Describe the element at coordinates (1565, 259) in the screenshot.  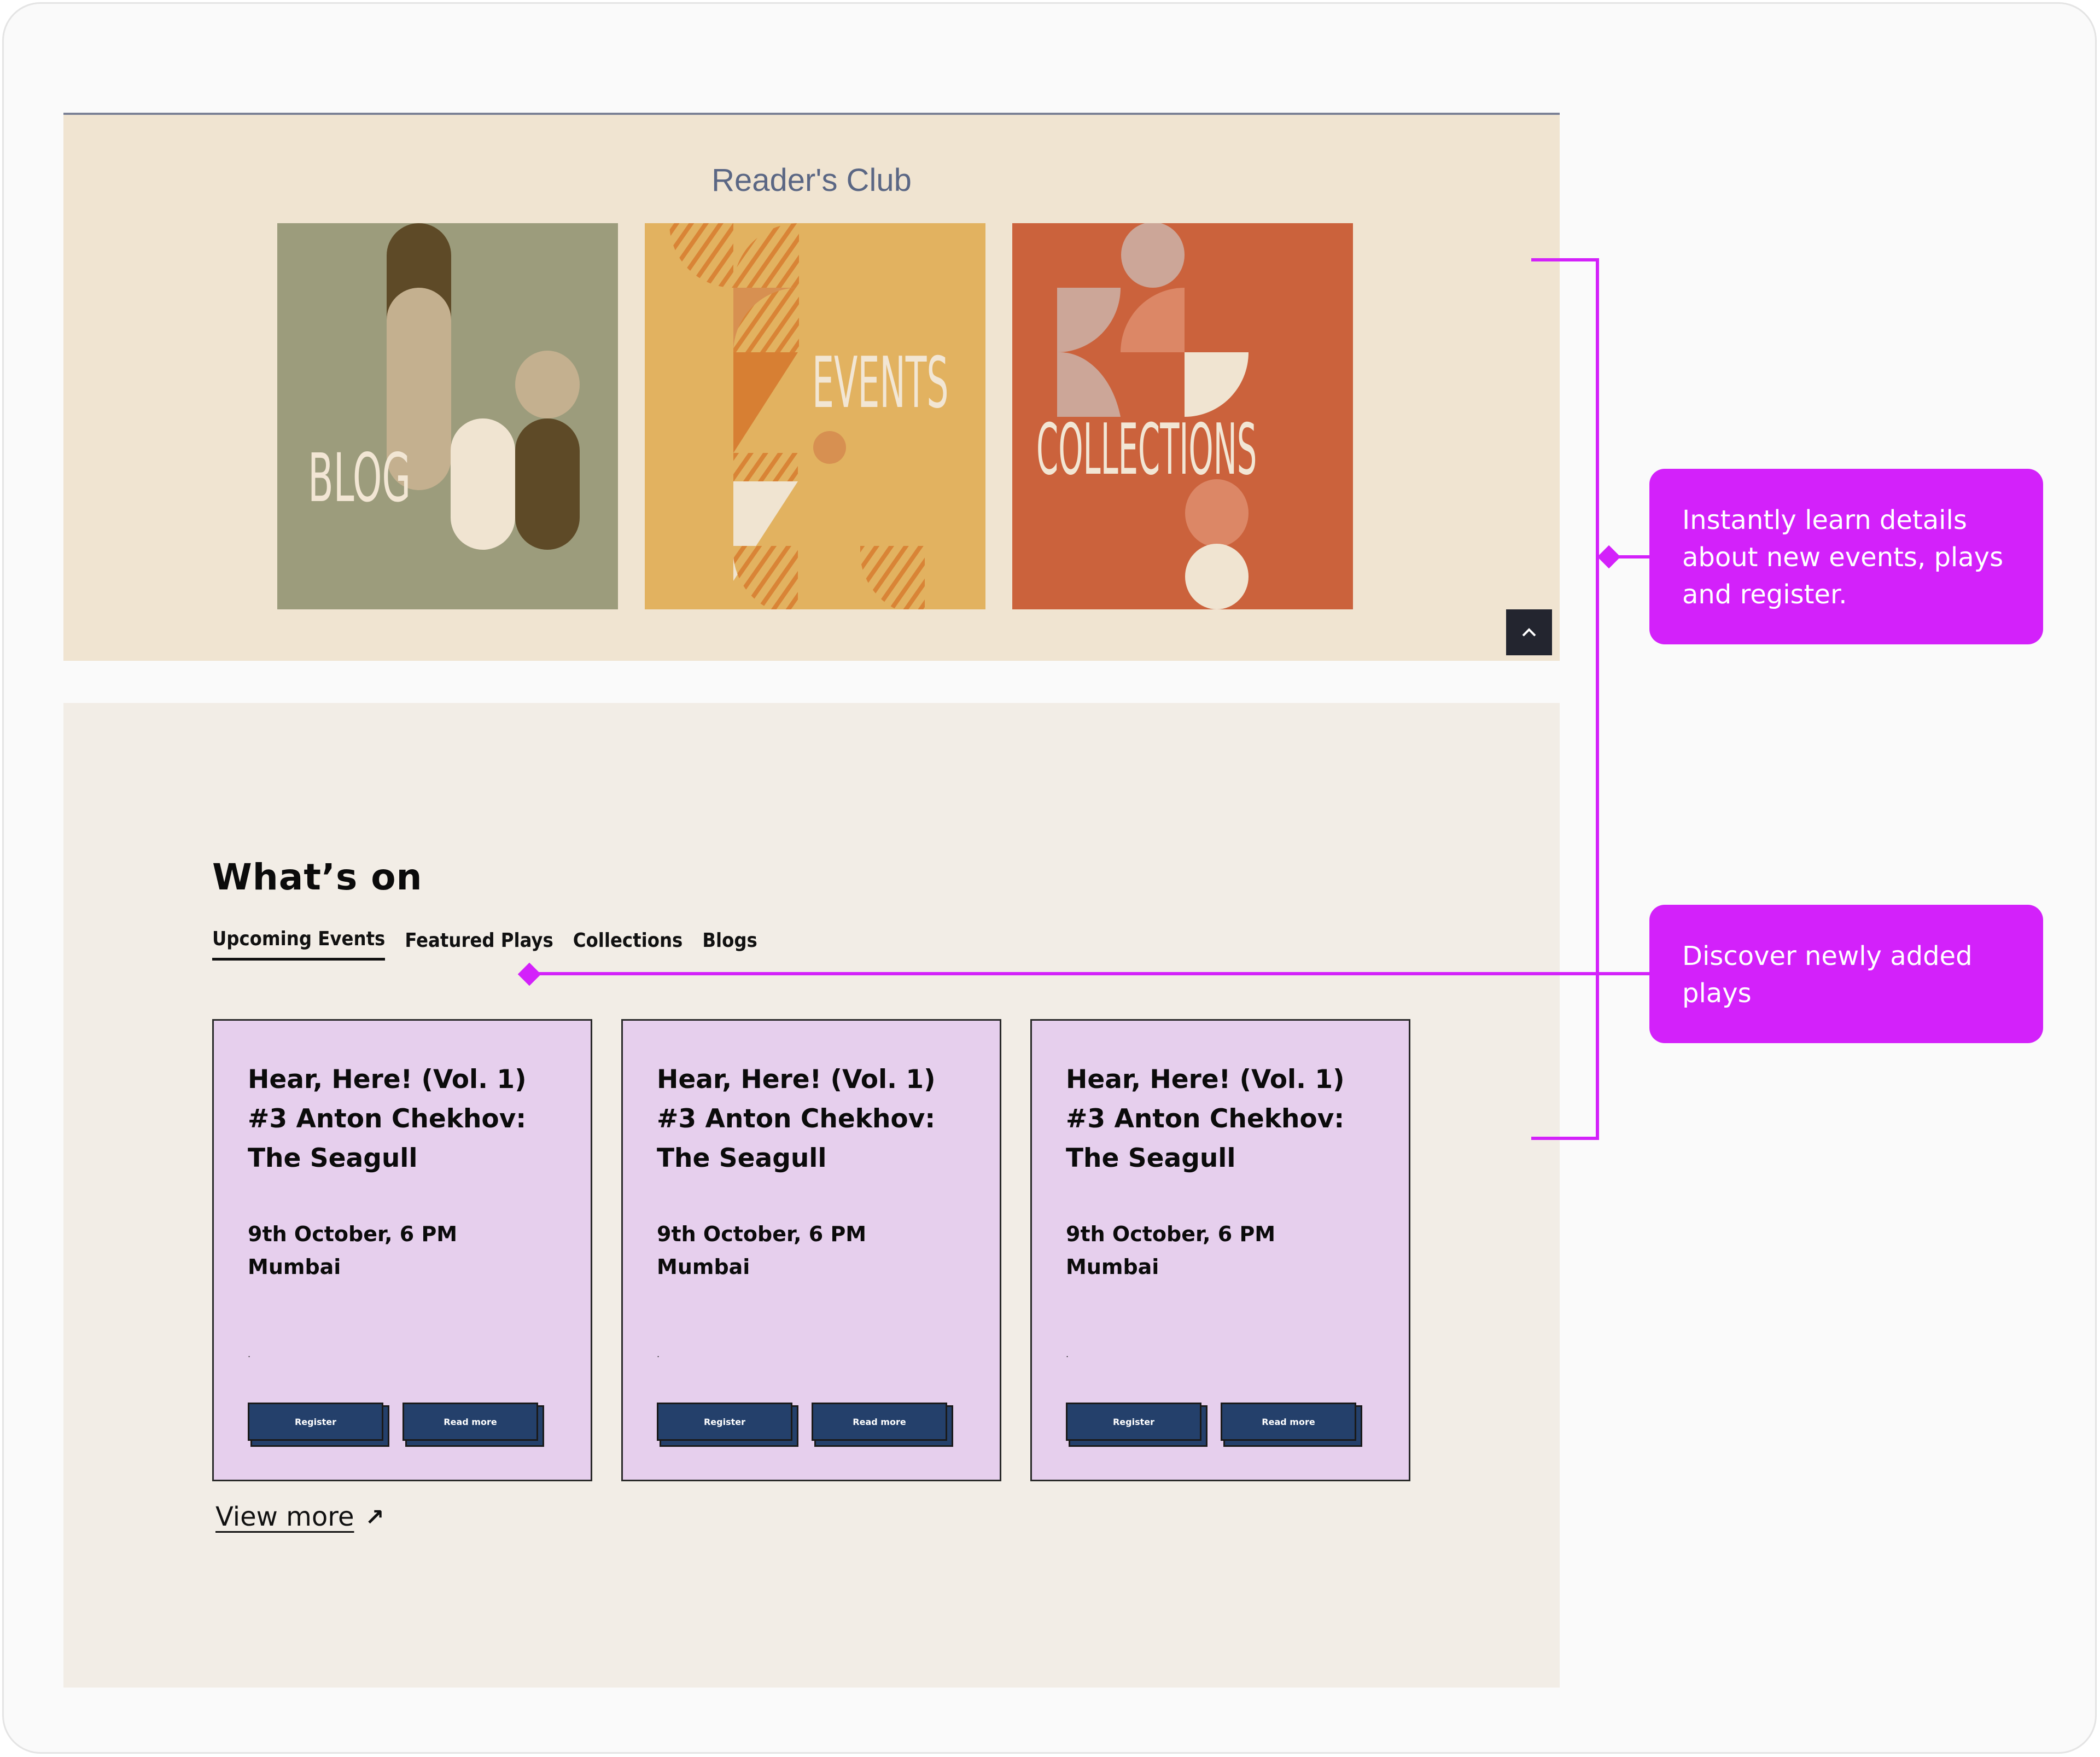
I see `bracket-top-stub` at that location.